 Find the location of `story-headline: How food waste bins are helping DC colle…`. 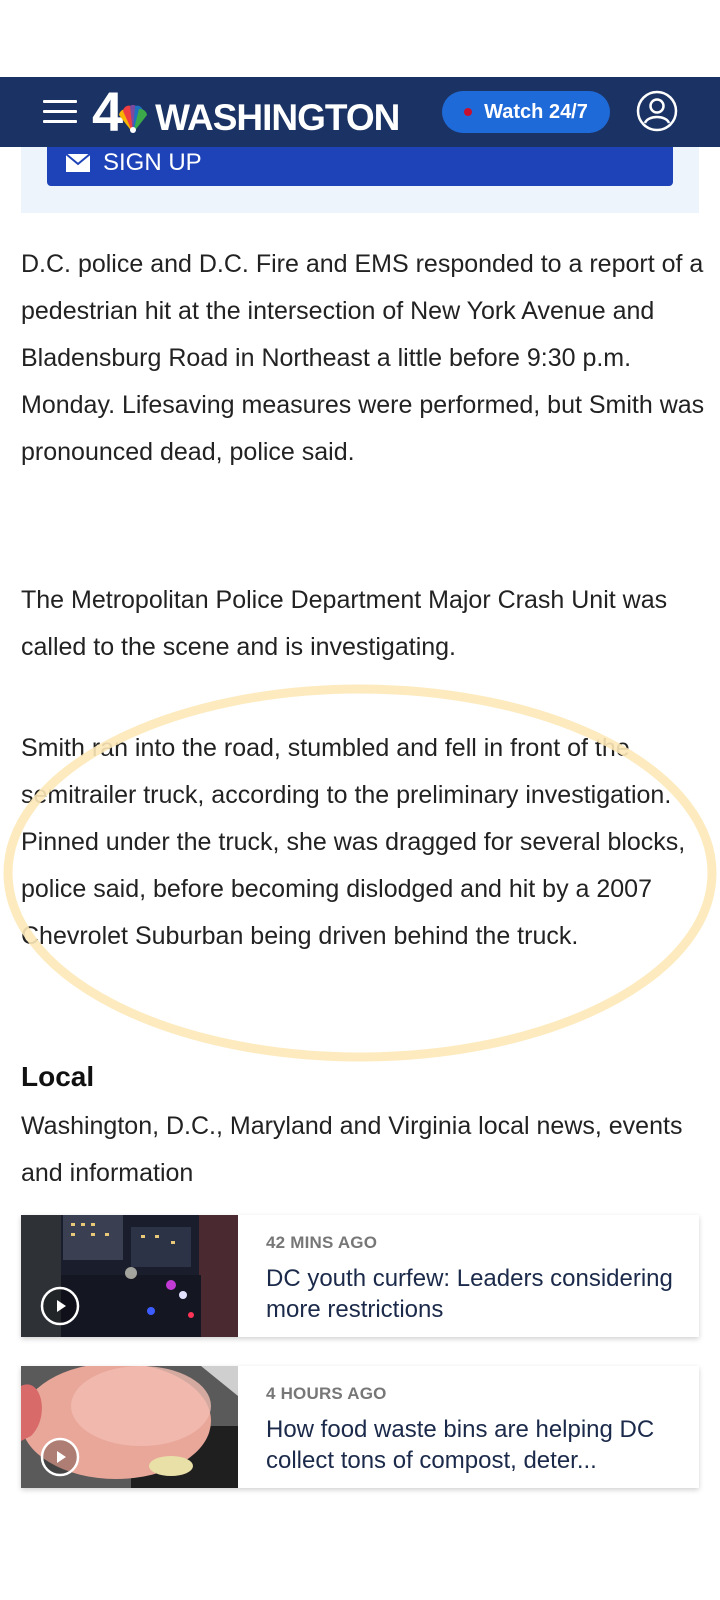

story-headline: How food waste bins are helping DC colle… is located at coordinates (476, 1445).